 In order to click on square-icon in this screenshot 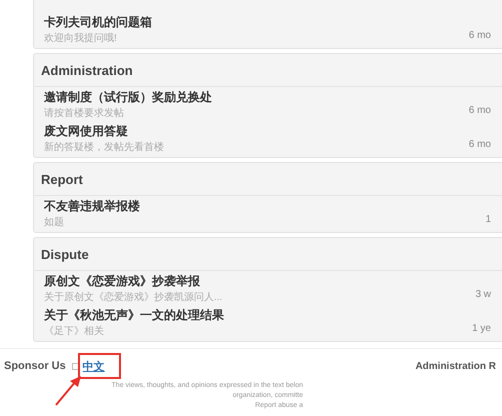, I will do `click(75, 366)`.